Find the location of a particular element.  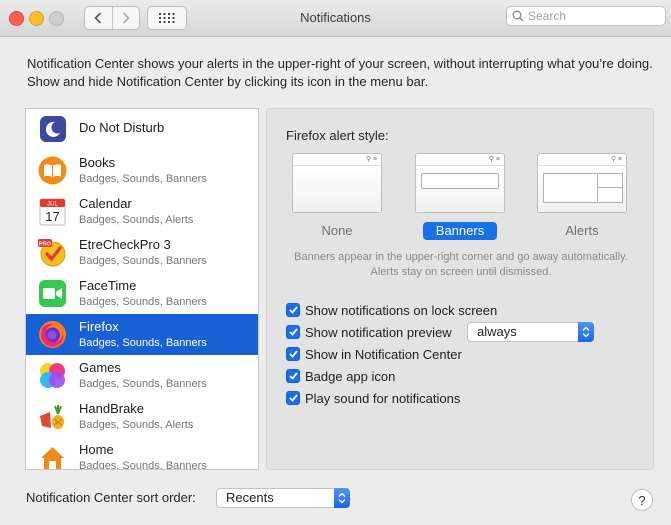

option-label: Show notification preview is located at coordinates (378, 332).